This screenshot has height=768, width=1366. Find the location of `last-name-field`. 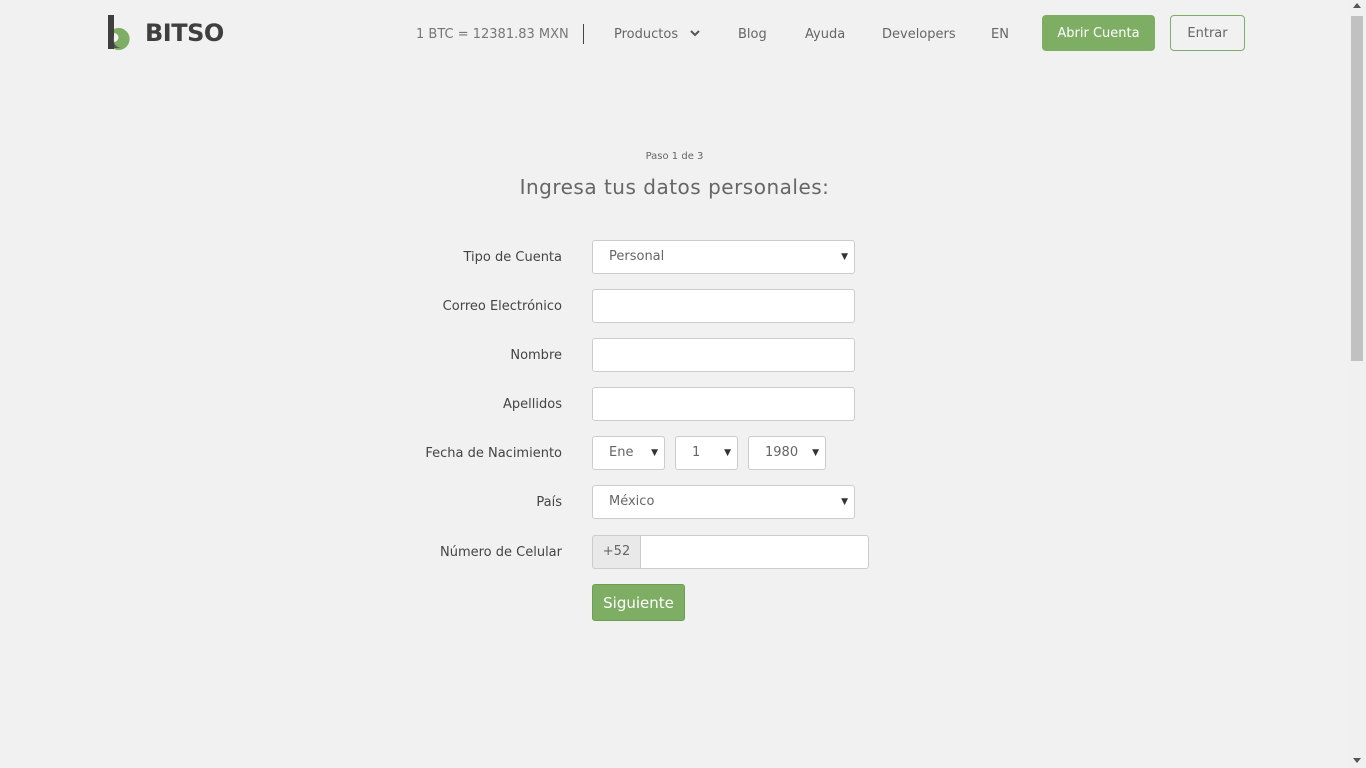

last-name-field is located at coordinates (723, 404).